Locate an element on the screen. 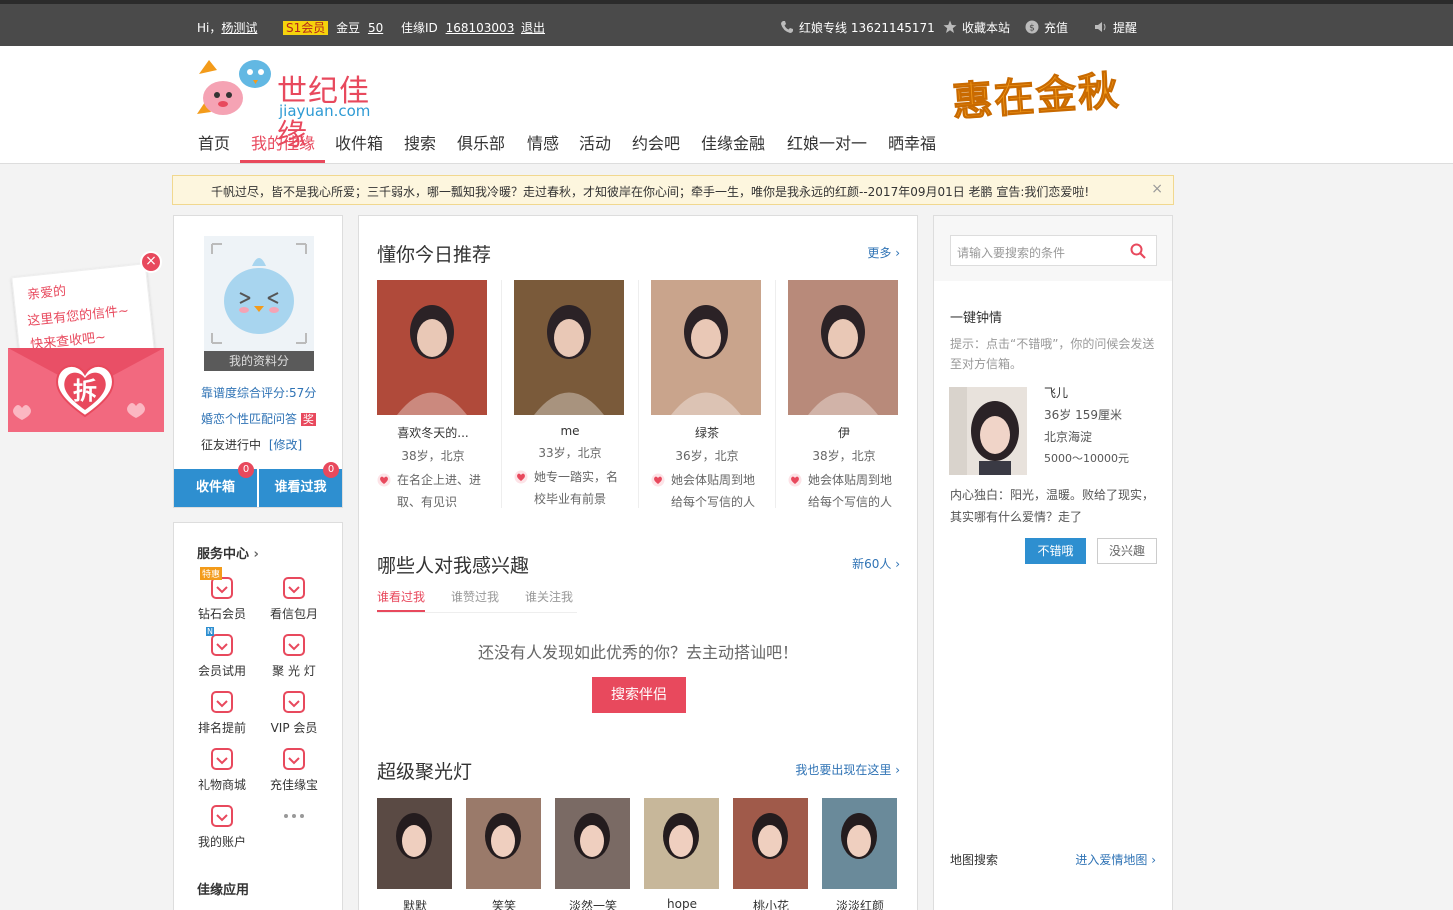  nav-finance: 佳缘金融 is located at coordinates (733, 142).